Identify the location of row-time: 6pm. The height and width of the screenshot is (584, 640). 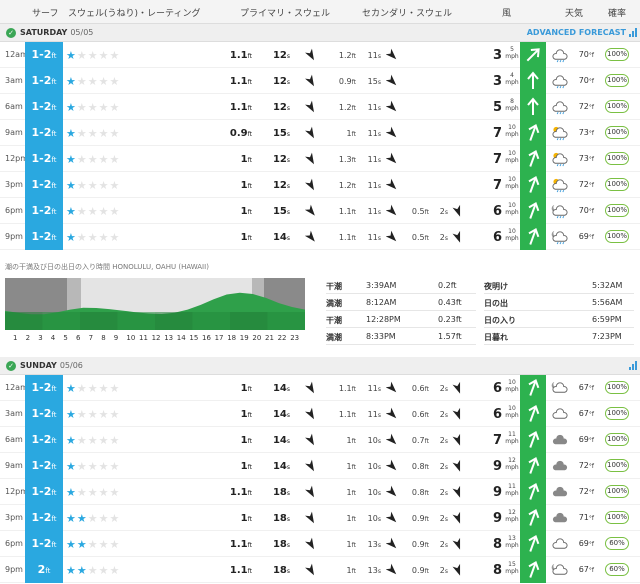
(14, 543).